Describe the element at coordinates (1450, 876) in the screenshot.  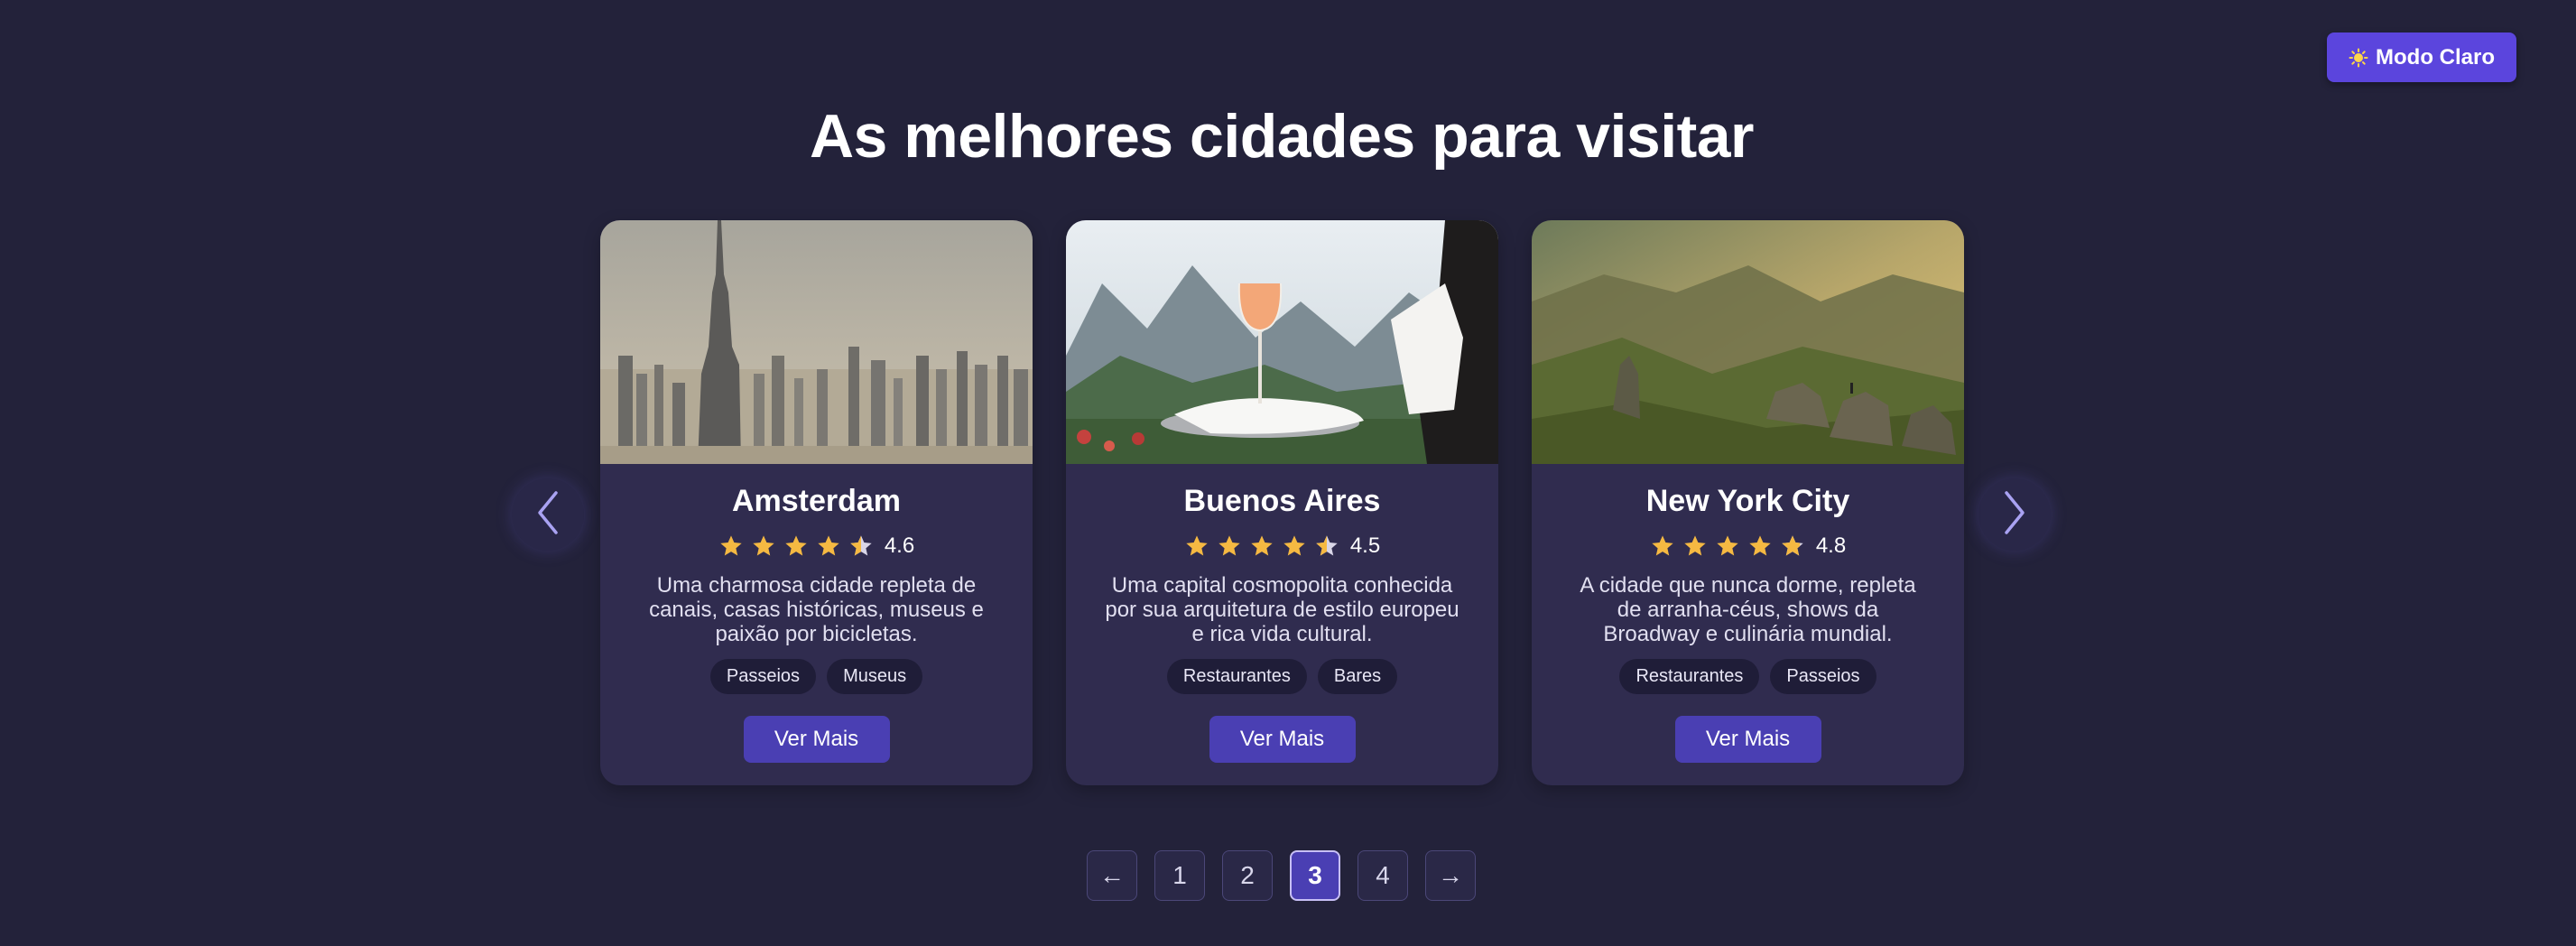
I see `pagination-next-button: →` at that location.